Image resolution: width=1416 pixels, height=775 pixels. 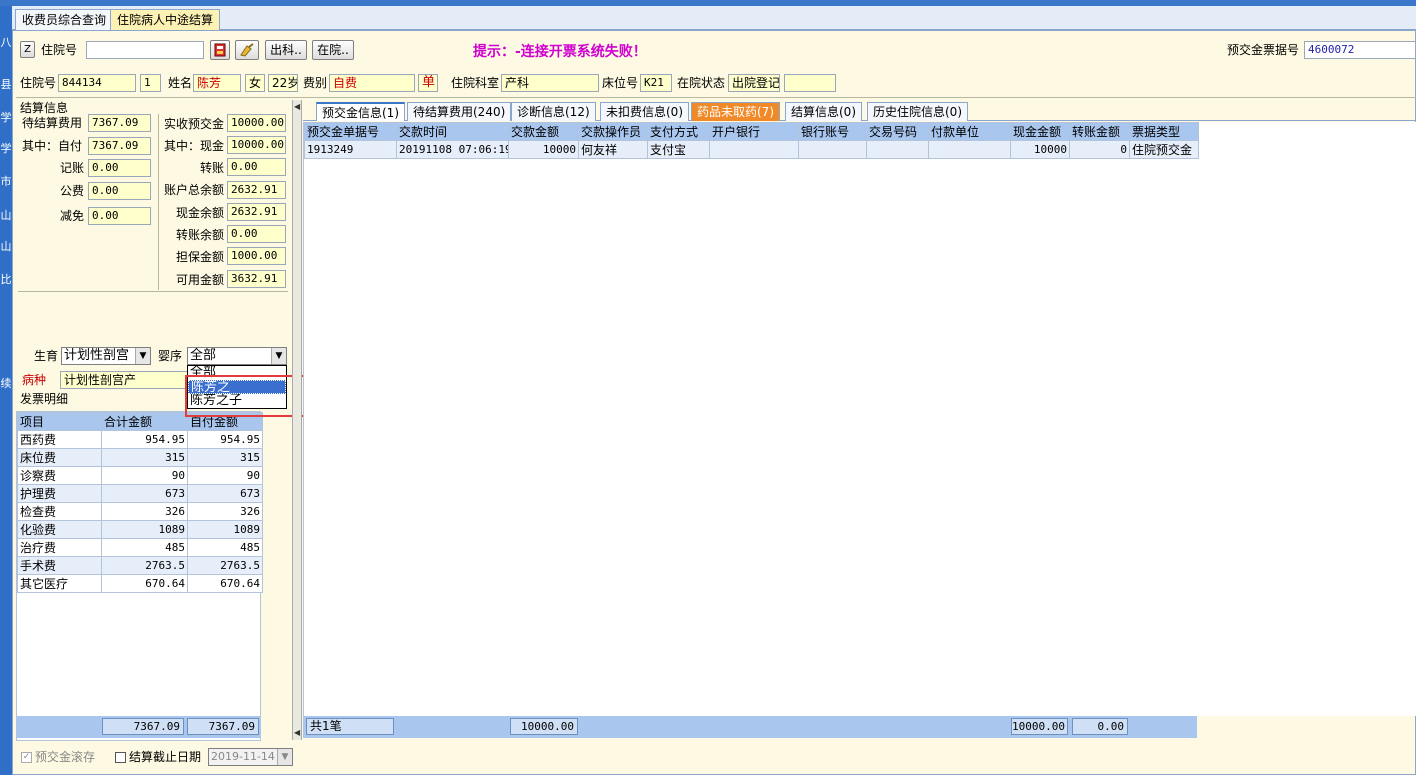 I want to click on panel-splitter: ◀ ◀, so click(x=297, y=420).